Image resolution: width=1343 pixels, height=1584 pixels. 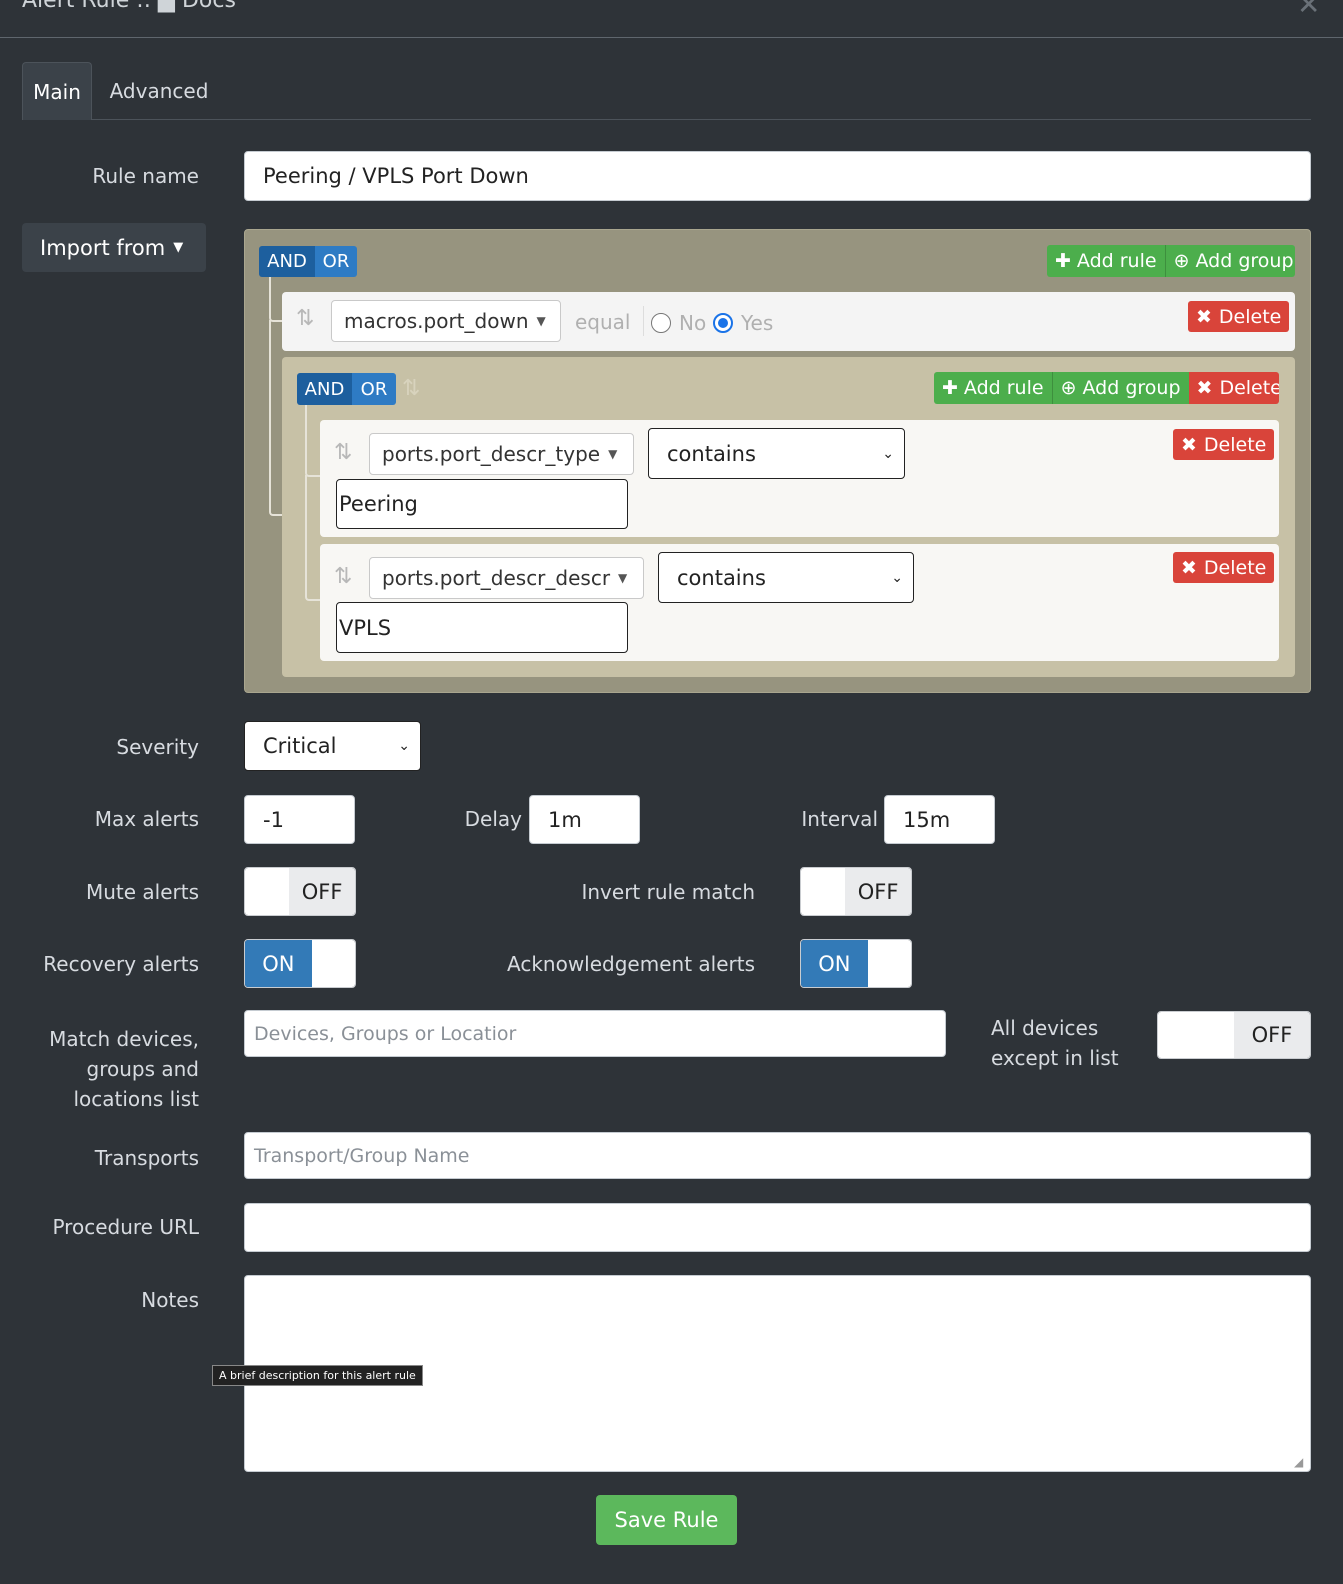 What do you see at coordinates (786, 577) in the screenshot?
I see `rule3-operator-select: contains ⌄` at bounding box center [786, 577].